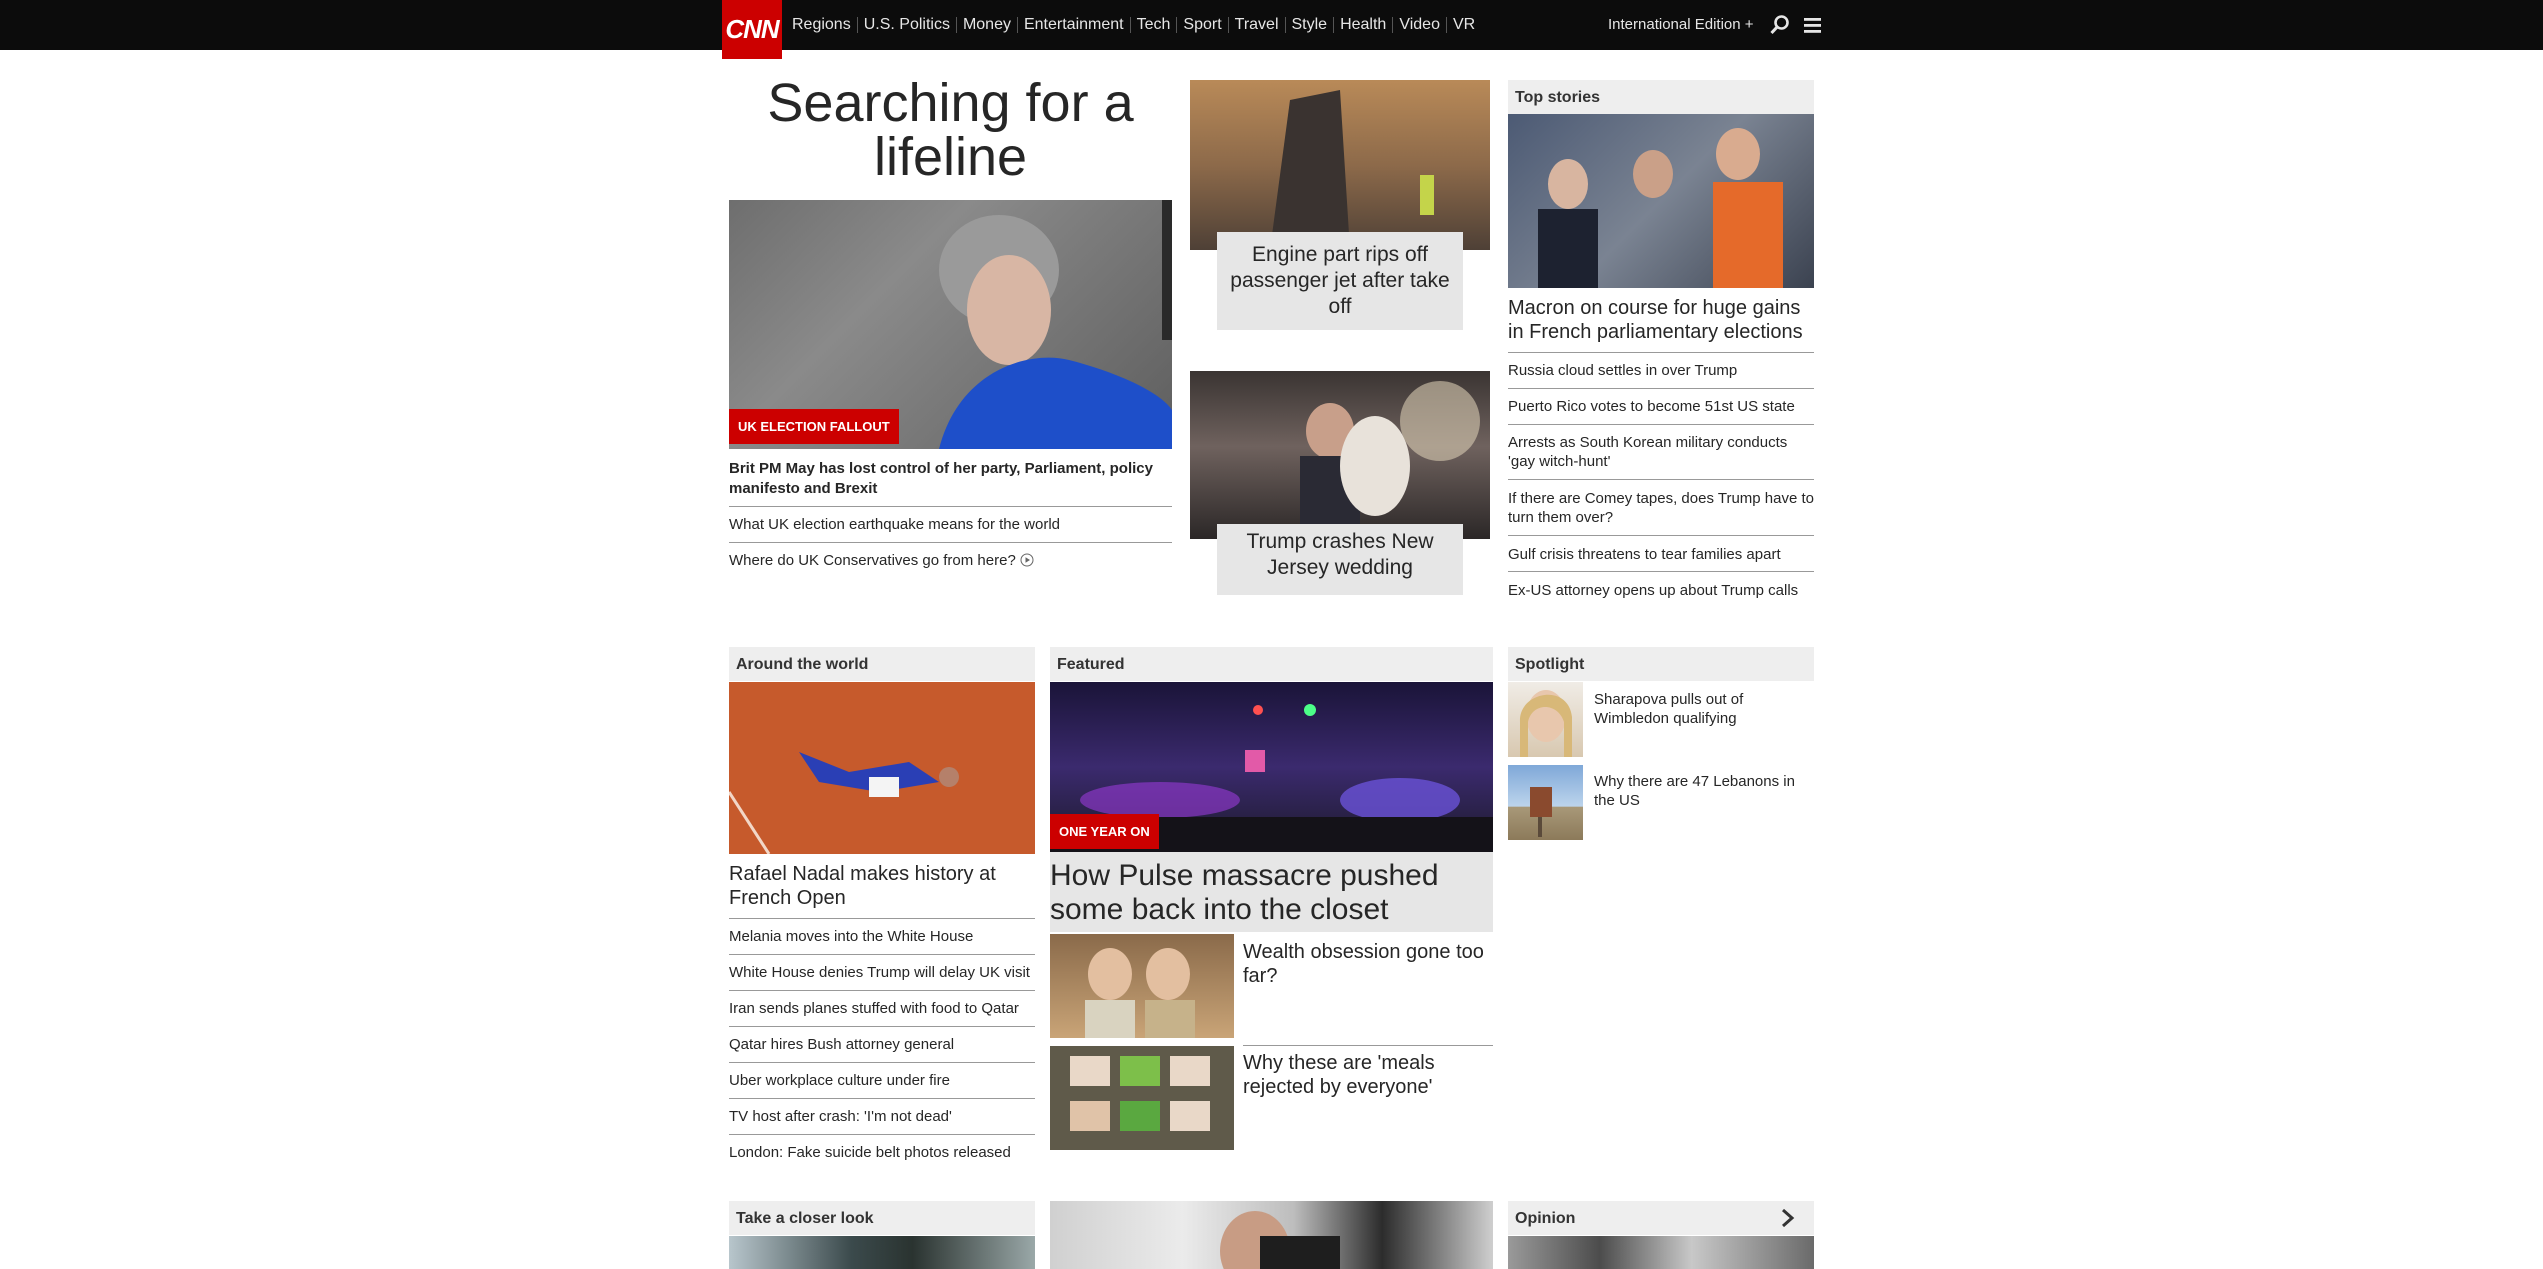 This screenshot has height=1269, width=2543. Describe the element at coordinates (950, 130) in the screenshot. I see `lead-headline: Searching for a lifeline` at that location.